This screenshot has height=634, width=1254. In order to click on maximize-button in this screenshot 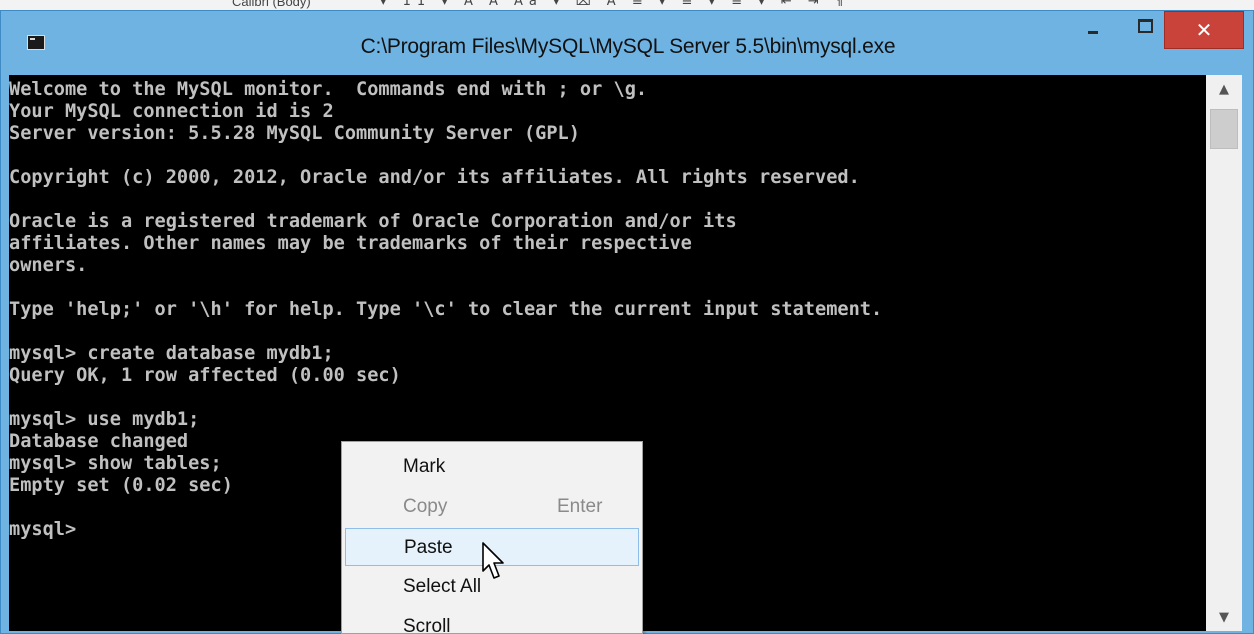, I will do `click(1145, 29)`.